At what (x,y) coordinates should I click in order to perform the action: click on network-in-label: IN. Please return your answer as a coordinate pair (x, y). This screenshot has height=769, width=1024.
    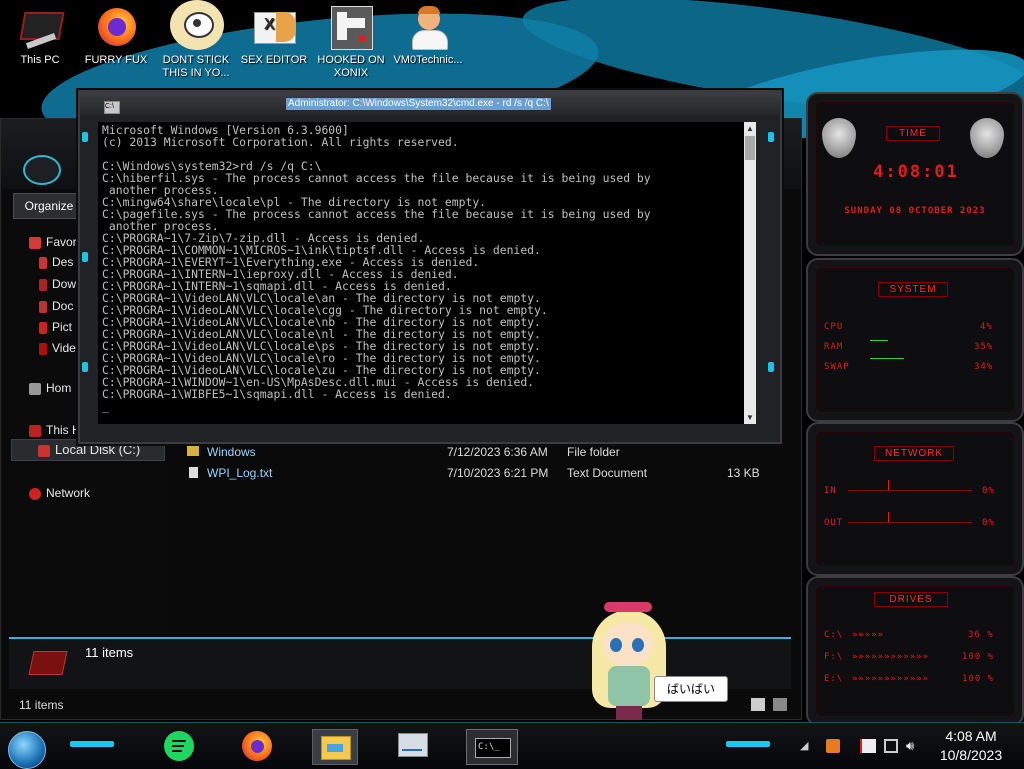
    Looking at the image, I should click on (830, 491).